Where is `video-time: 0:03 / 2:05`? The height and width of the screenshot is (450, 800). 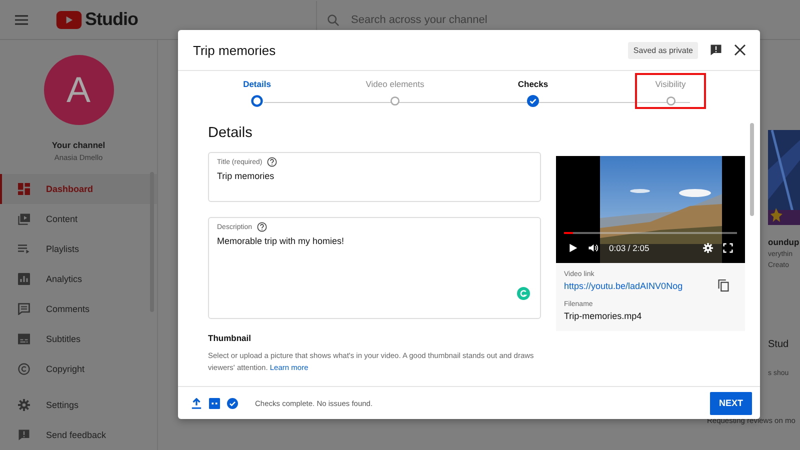
video-time: 0:03 / 2:05 is located at coordinates (629, 248).